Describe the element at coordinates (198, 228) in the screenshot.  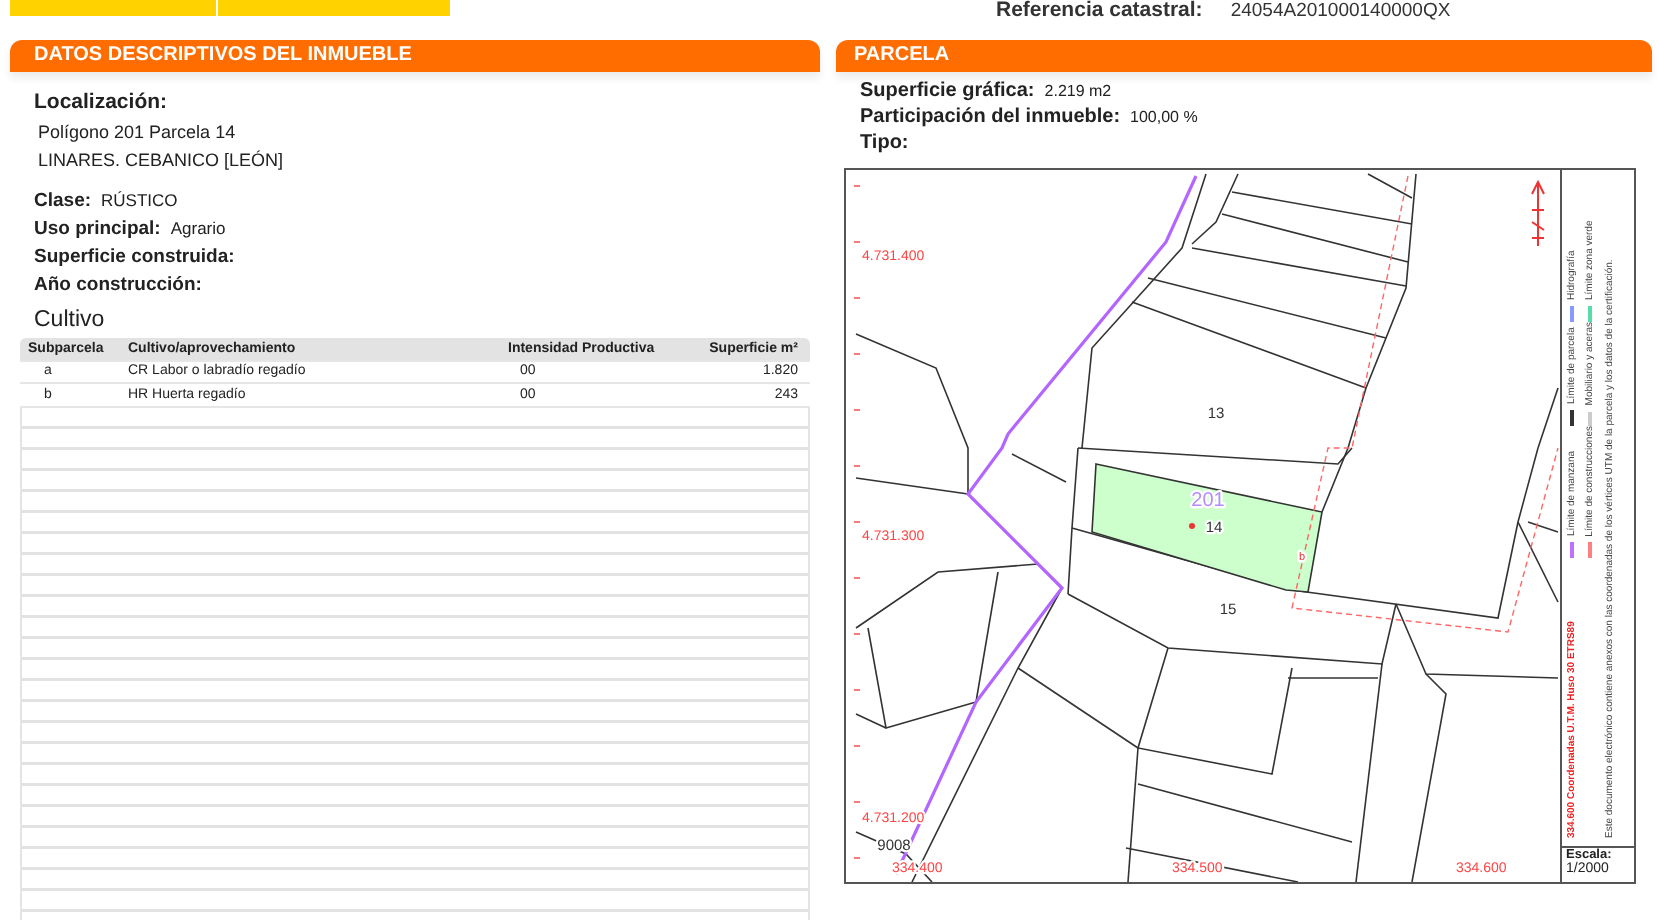
I see `field-value: Agrario` at that location.